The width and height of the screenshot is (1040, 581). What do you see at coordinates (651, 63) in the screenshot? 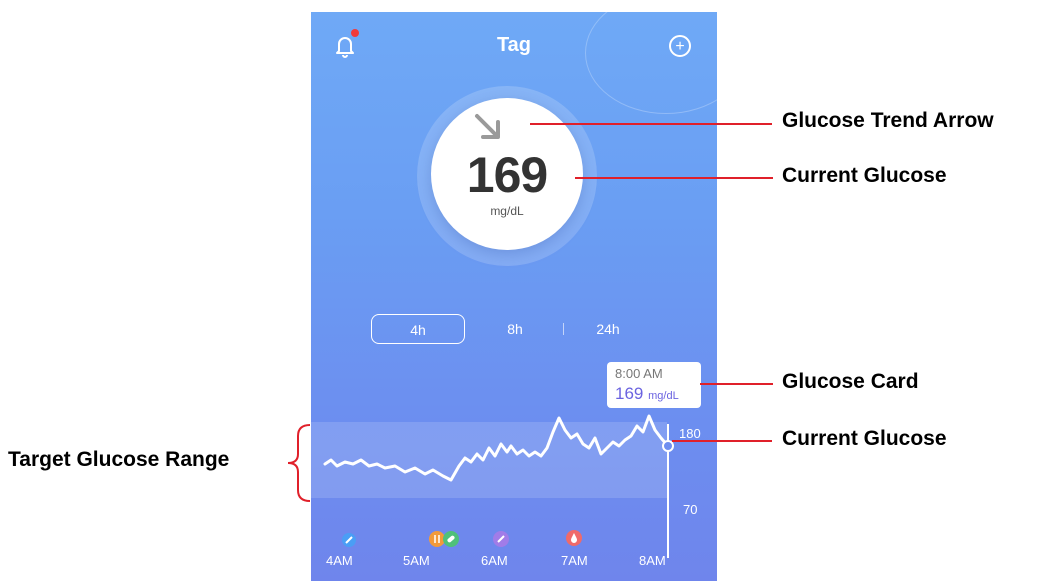
I see `decorative-swirl` at bounding box center [651, 63].